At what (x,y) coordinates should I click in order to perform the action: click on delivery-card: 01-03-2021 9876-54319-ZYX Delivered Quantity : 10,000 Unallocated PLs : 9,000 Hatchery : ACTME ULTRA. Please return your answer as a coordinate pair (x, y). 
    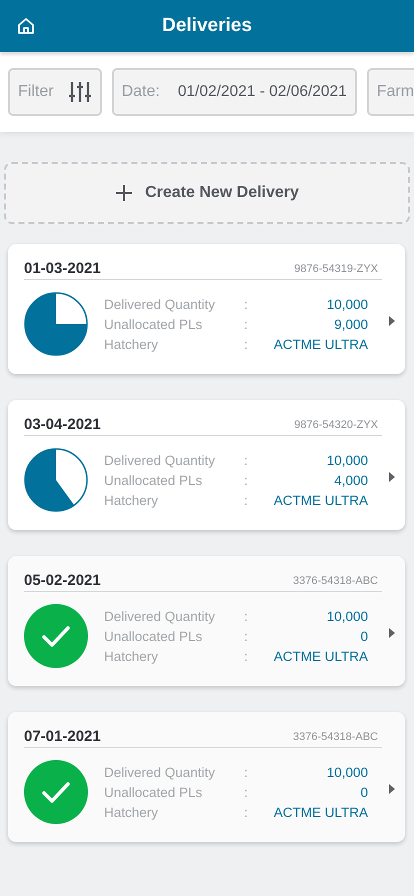
    Looking at the image, I should click on (206, 309).